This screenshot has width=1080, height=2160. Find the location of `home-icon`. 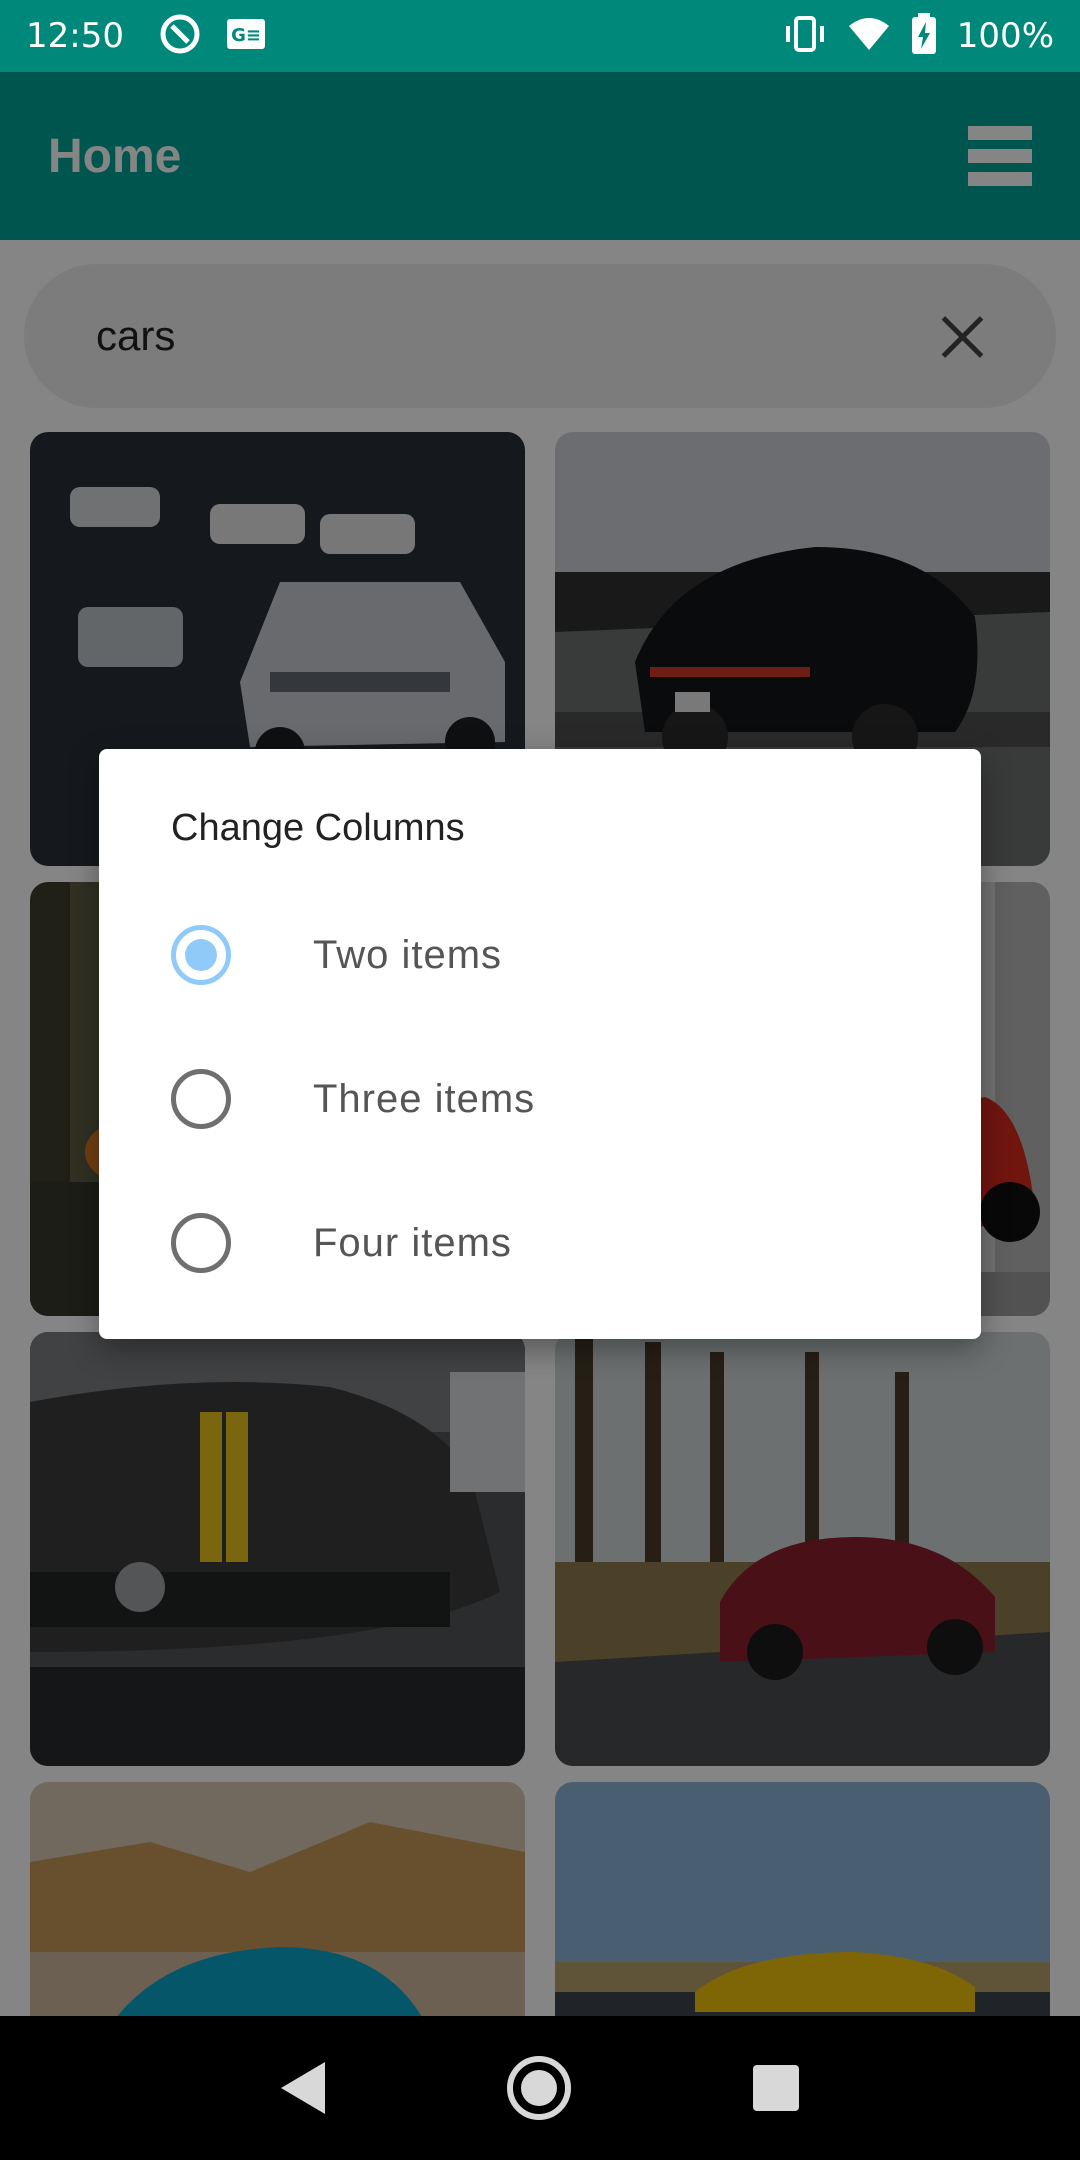

home-icon is located at coordinates (539, 2088).